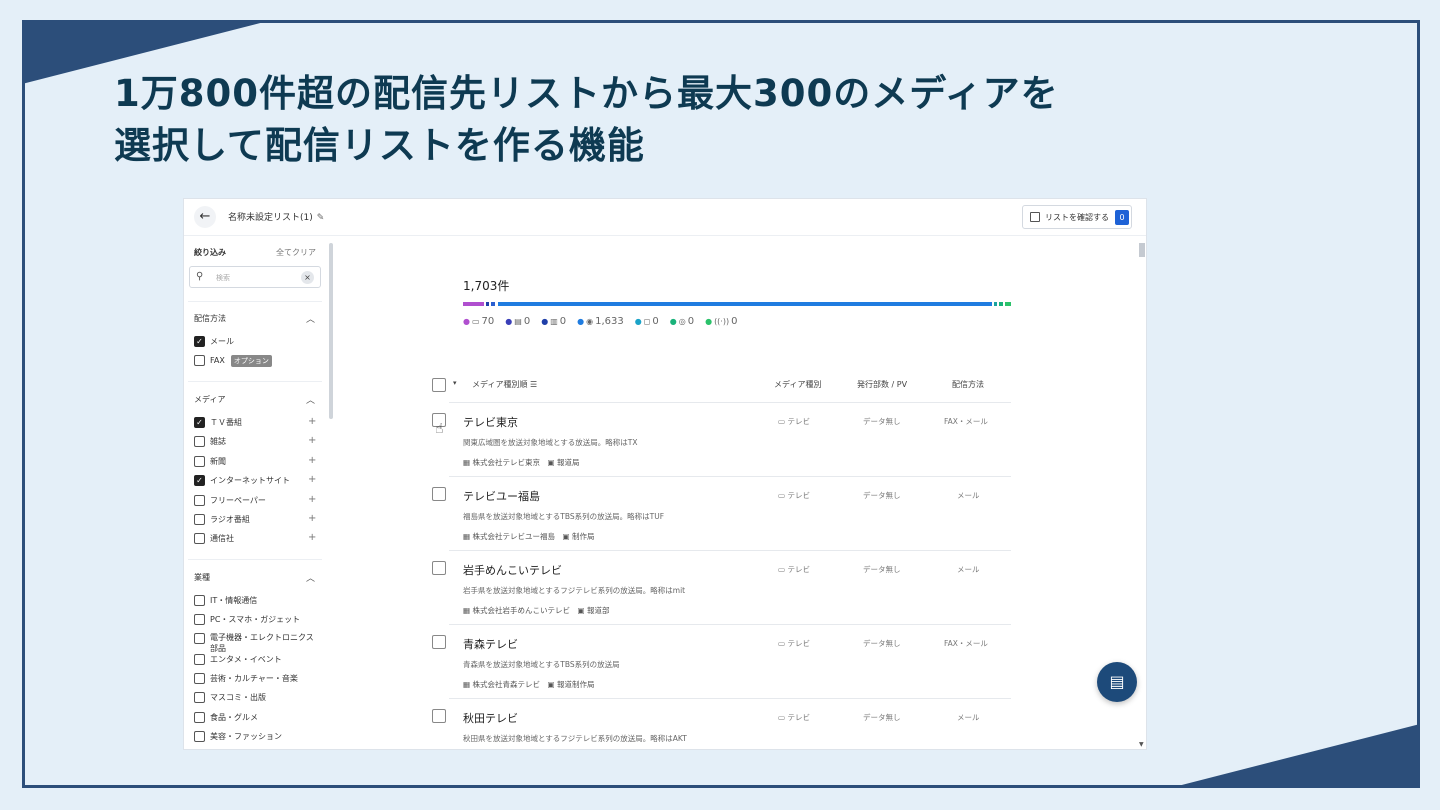 The height and width of the screenshot is (810, 1440). What do you see at coordinates (1295, 756) in the screenshot?
I see `corner-decoration-bottom-right` at bounding box center [1295, 756].